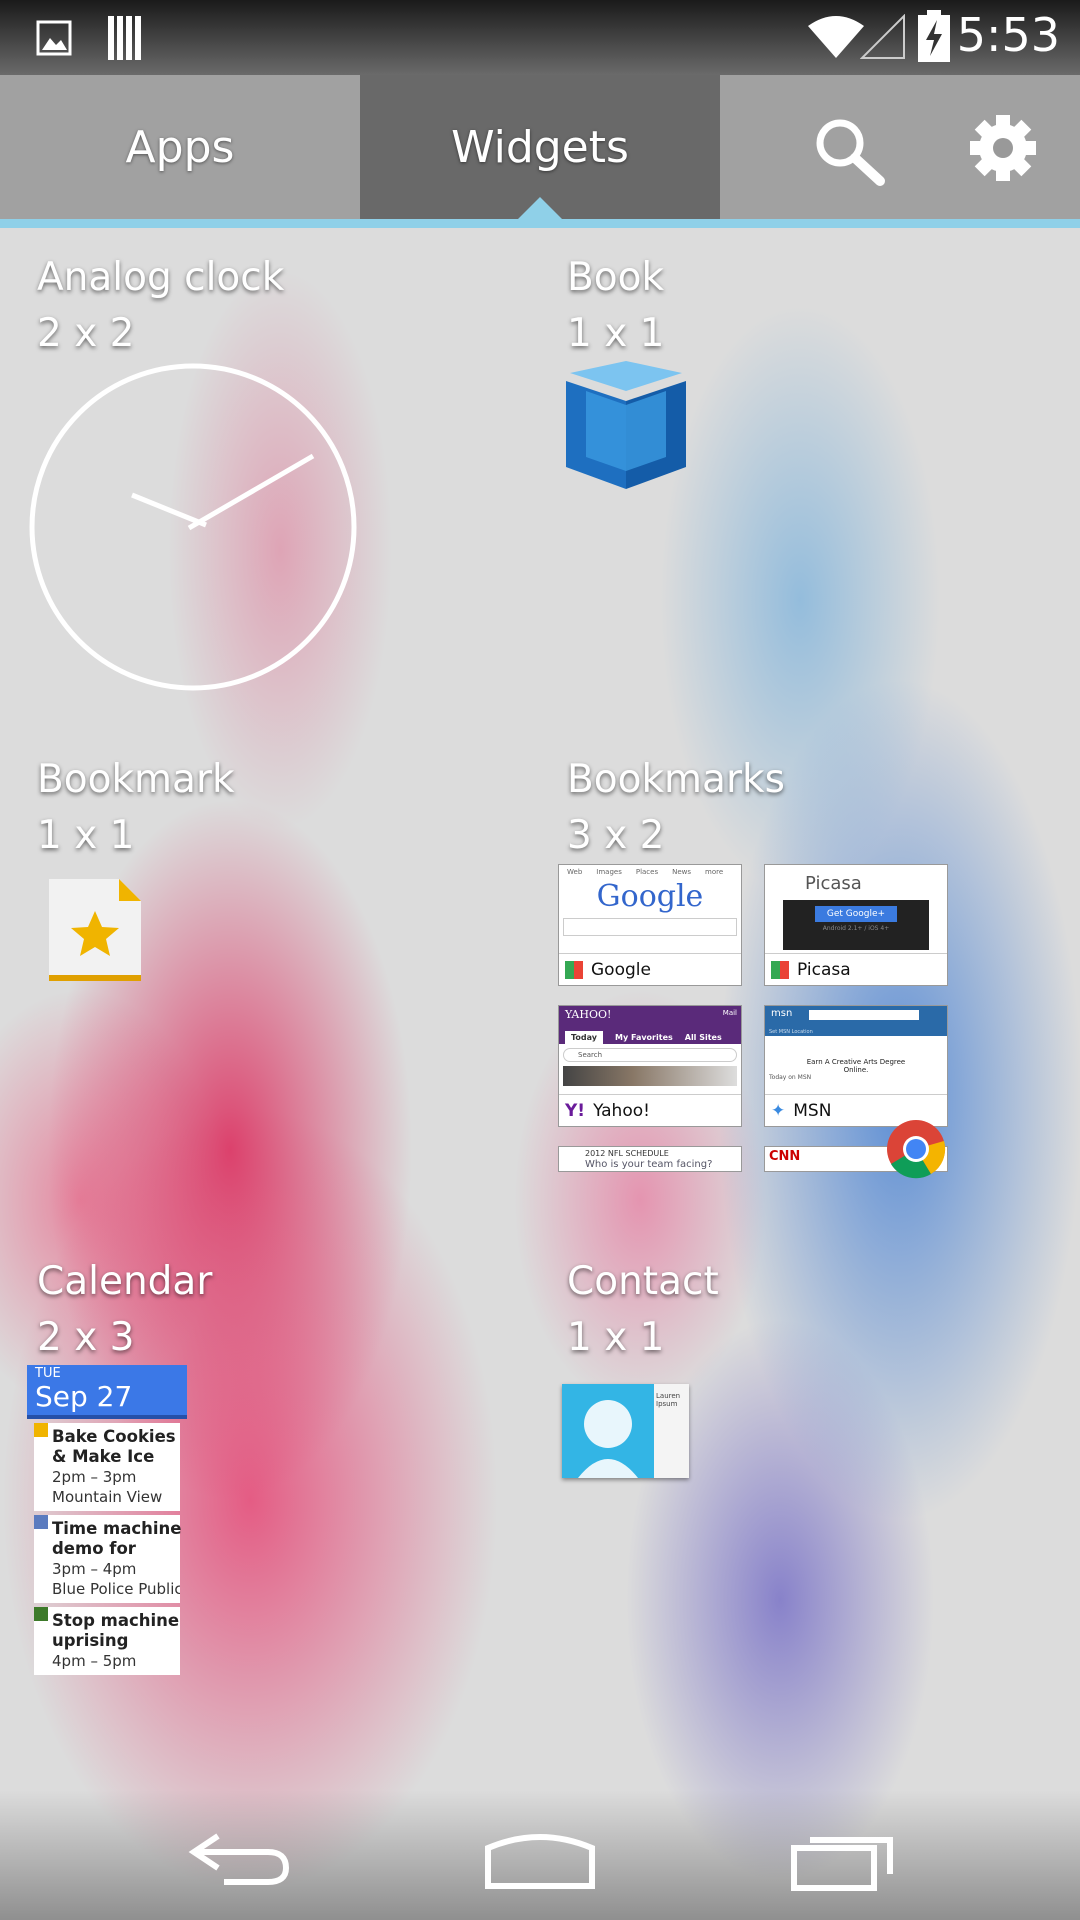 The image size is (1080, 1920). Describe the element at coordinates (117, 1538) in the screenshot. I see `event-title: Time machine demo for Sergey` at that location.